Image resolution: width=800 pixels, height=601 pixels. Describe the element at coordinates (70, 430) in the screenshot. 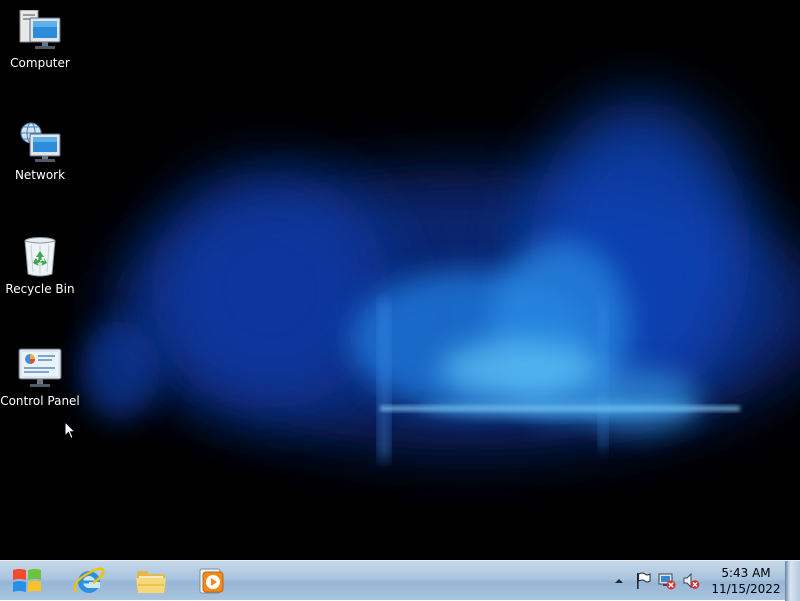

I see `mouse-cursor-icon` at that location.